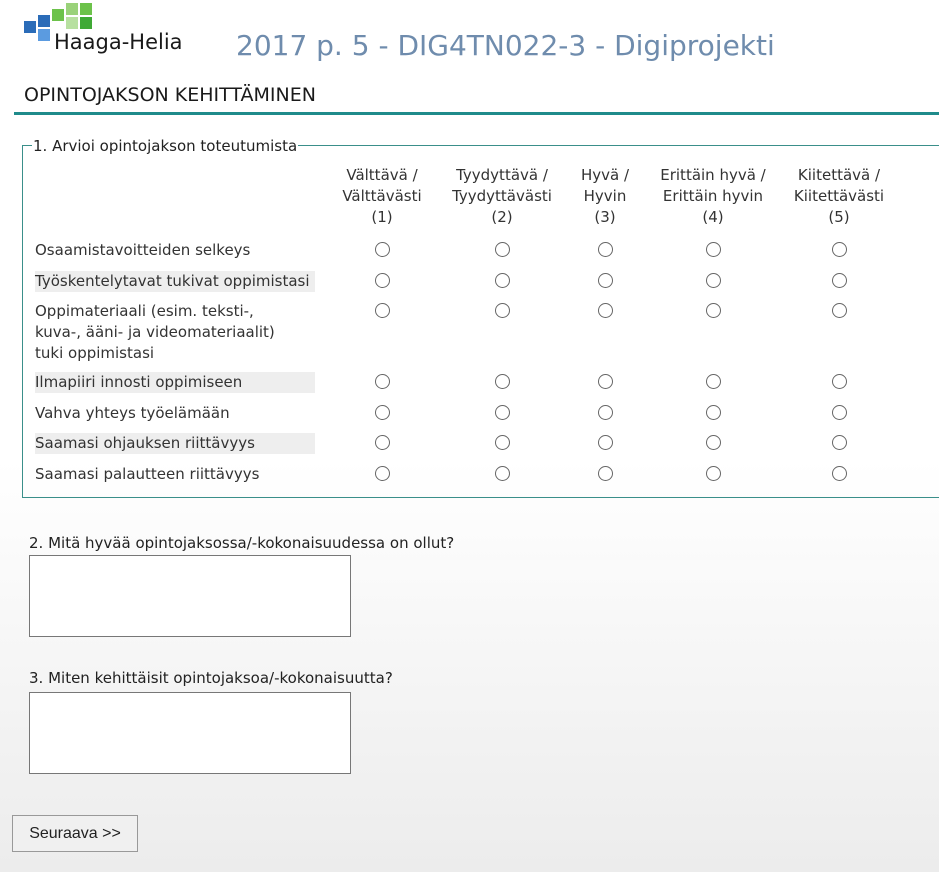 The width and height of the screenshot is (939, 872). Describe the element at coordinates (605, 217) in the screenshot. I see `rating-column-header-line: (3)` at that location.